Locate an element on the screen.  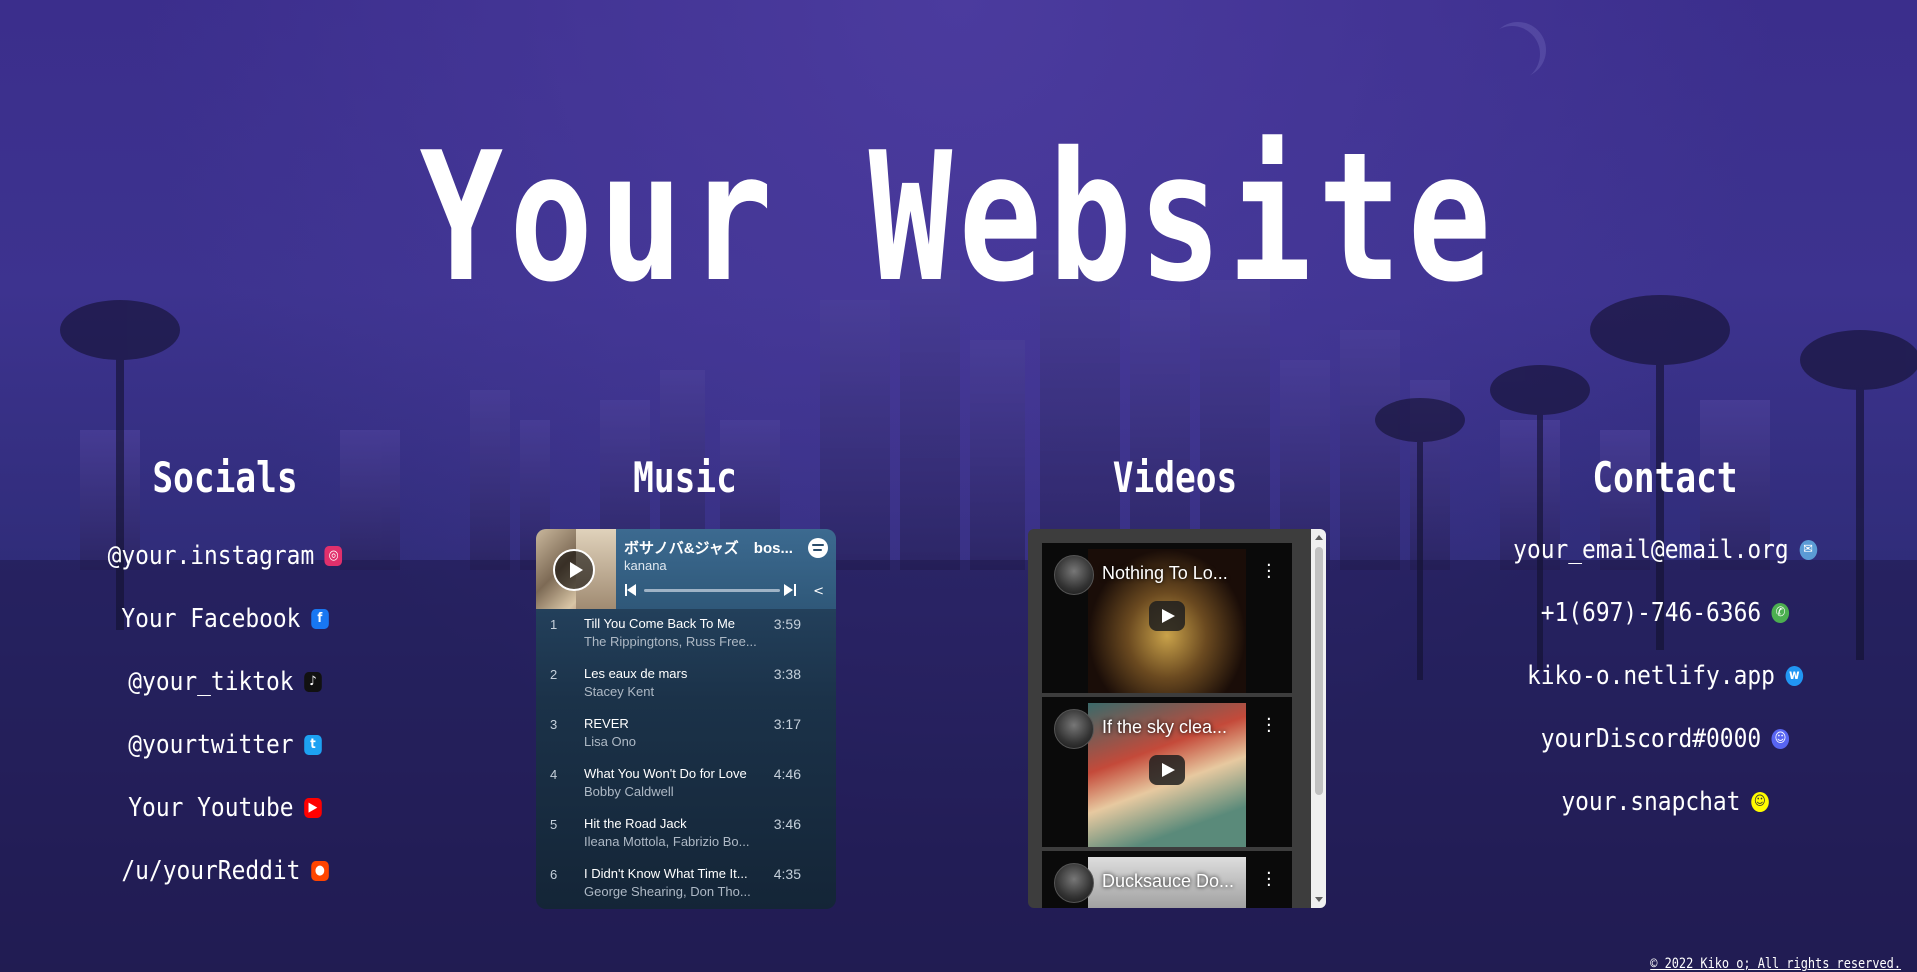
copyright-footer: © 2022 Kiko o; All rights reserved. is located at coordinates (1775, 964).